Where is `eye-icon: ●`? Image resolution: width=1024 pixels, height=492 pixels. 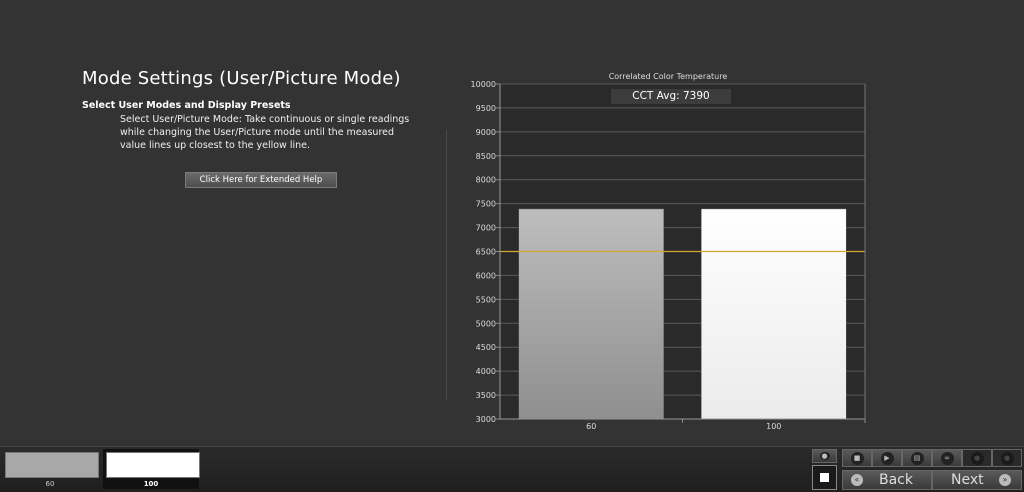 eye-icon: ● is located at coordinates (824, 456).